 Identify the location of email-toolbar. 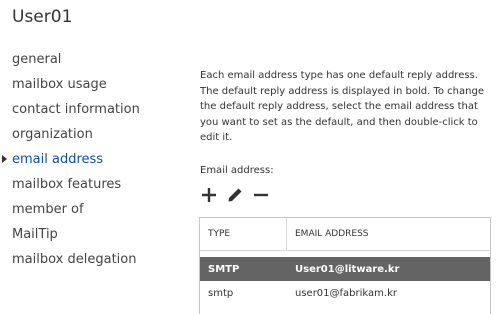
(235, 195).